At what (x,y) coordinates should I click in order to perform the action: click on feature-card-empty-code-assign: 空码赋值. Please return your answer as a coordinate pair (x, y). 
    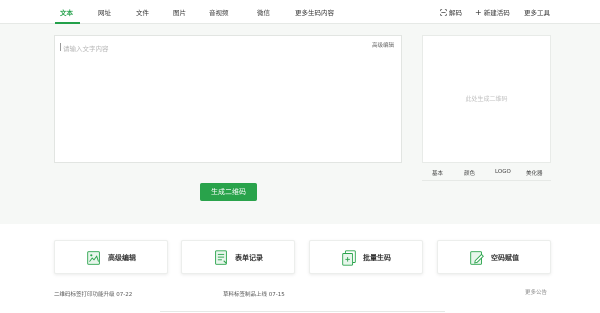
    Looking at the image, I should click on (494, 257).